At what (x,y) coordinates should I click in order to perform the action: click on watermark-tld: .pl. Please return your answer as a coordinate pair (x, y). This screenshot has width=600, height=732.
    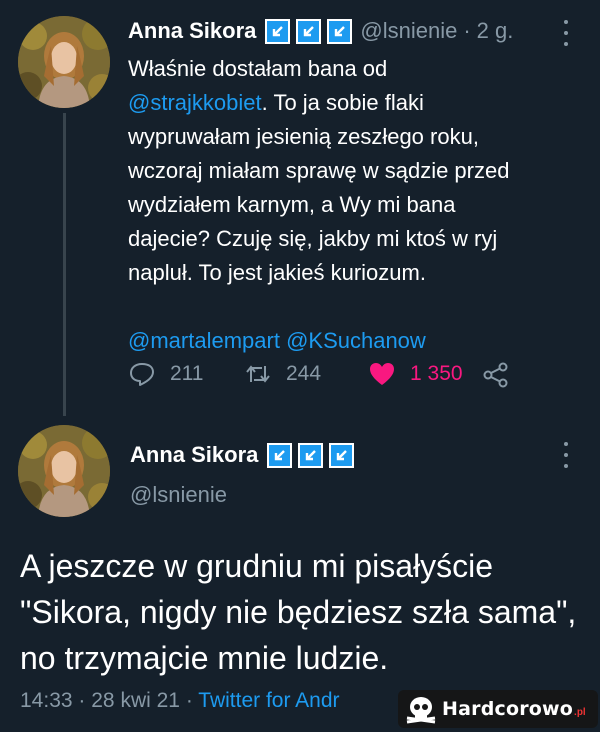
    Looking at the image, I should click on (580, 712).